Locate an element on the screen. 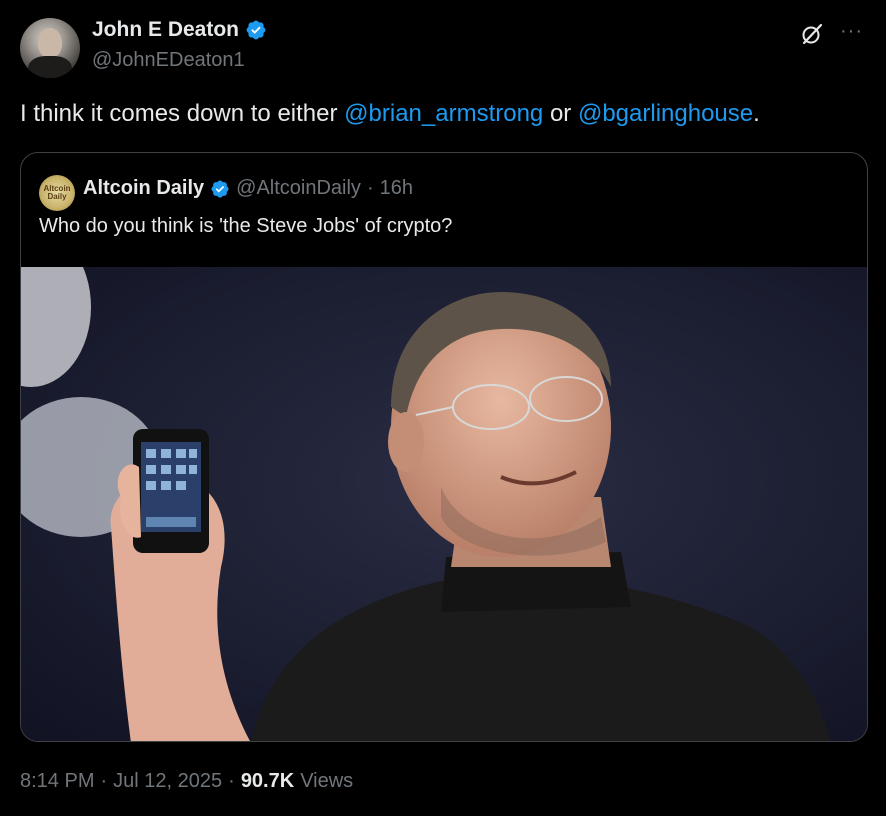 The width and height of the screenshot is (886, 816). author-display-name: John E Deaton is located at coordinates (165, 30).